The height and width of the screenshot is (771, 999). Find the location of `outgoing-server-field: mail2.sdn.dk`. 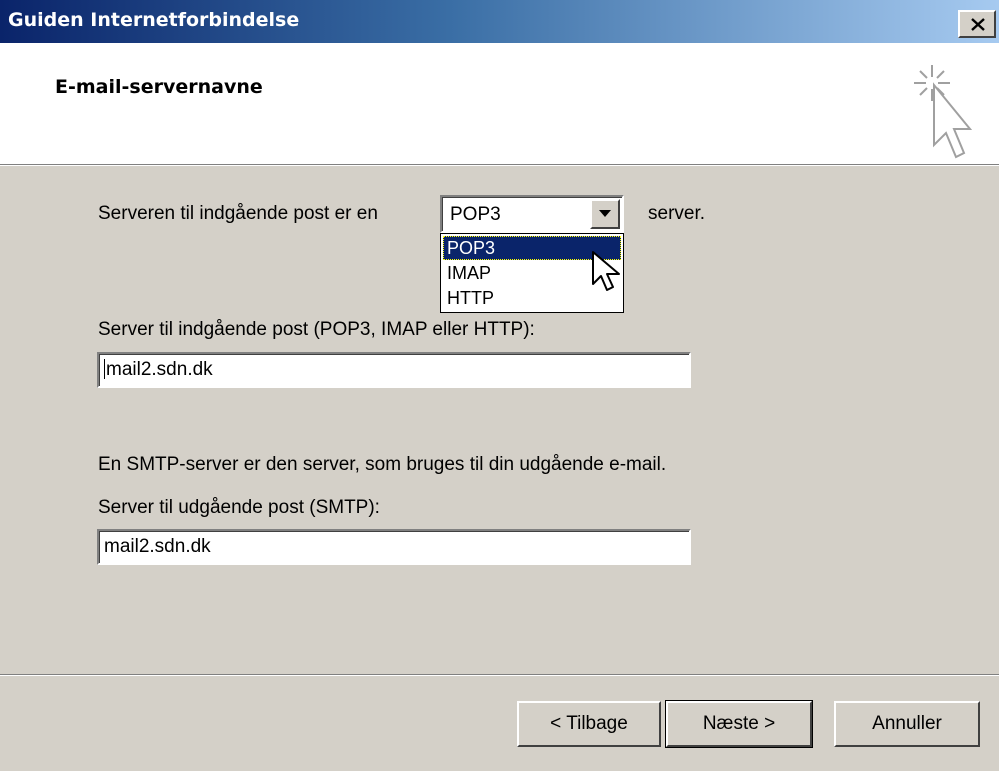

outgoing-server-field: mail2.sdn.dk is located at coordinates (394, 547).